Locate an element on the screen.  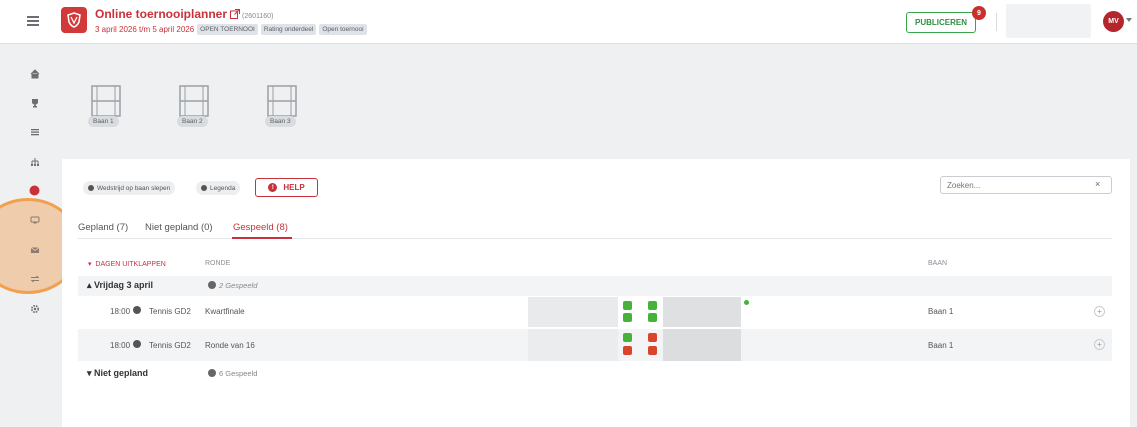
monitor-icon is located at coordinates (34, 219).